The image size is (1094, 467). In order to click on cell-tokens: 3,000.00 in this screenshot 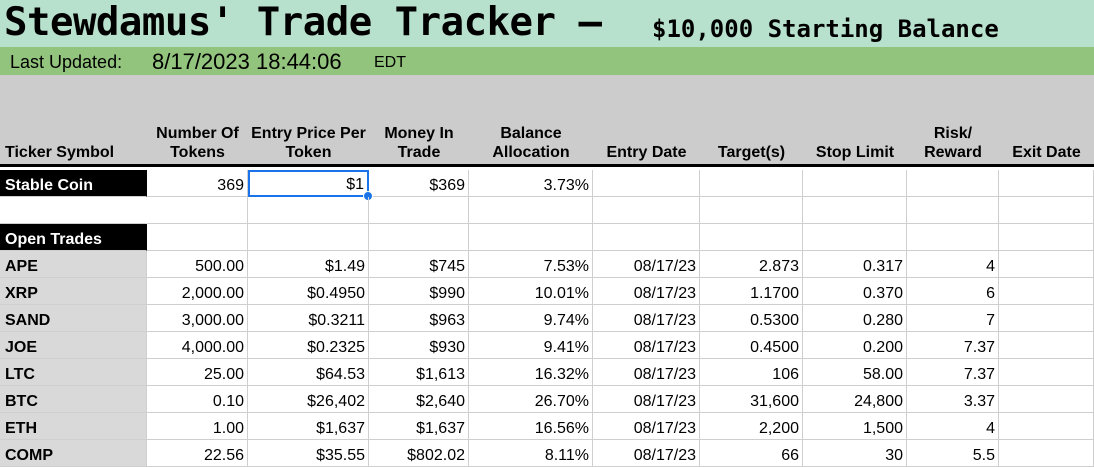, I will do `click(197, 318)`.